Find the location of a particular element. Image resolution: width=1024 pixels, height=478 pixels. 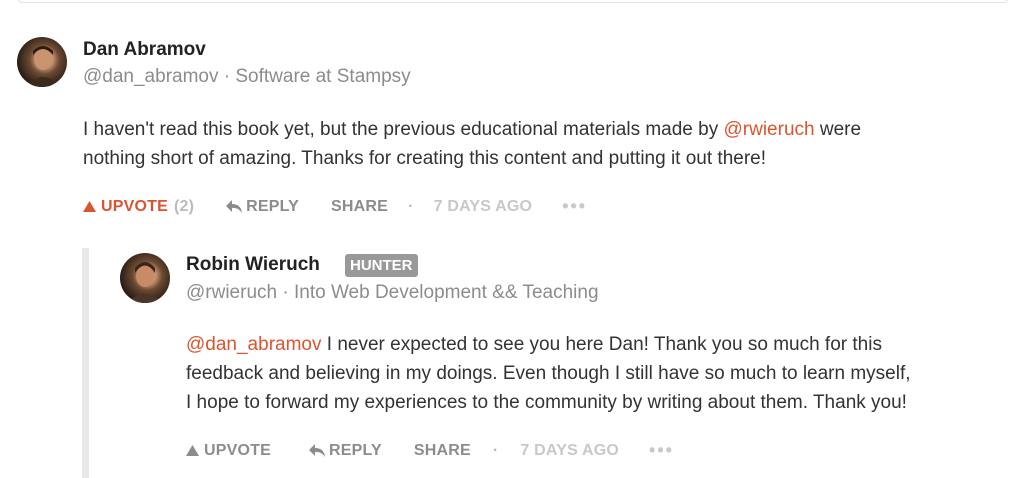

reply-button: REPLY is located at coordinates (262, 207).